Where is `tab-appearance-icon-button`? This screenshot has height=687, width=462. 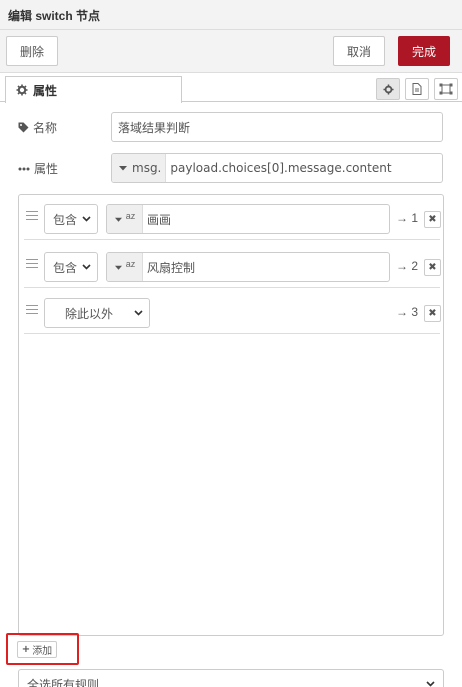 tab-appearance-icon-button is located at coordinates (446, 89).